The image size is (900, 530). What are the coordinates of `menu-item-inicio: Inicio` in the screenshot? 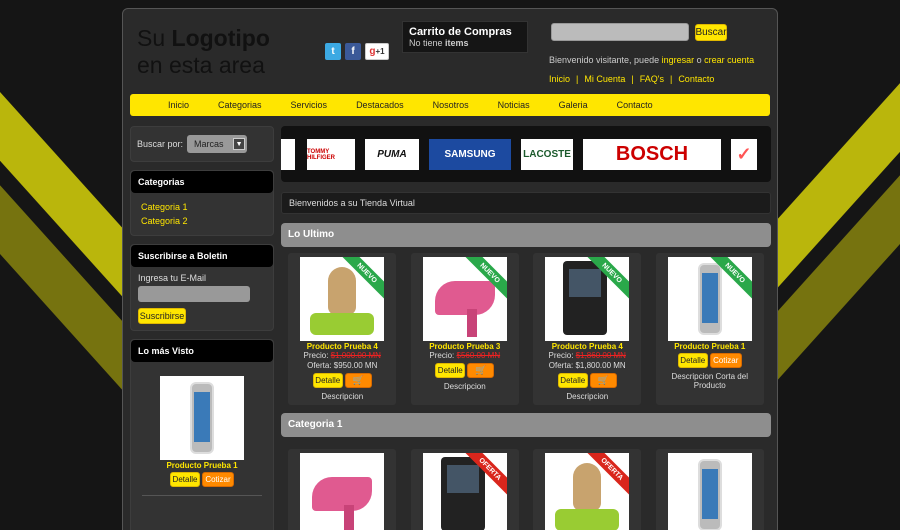 It's located at (178, 105).